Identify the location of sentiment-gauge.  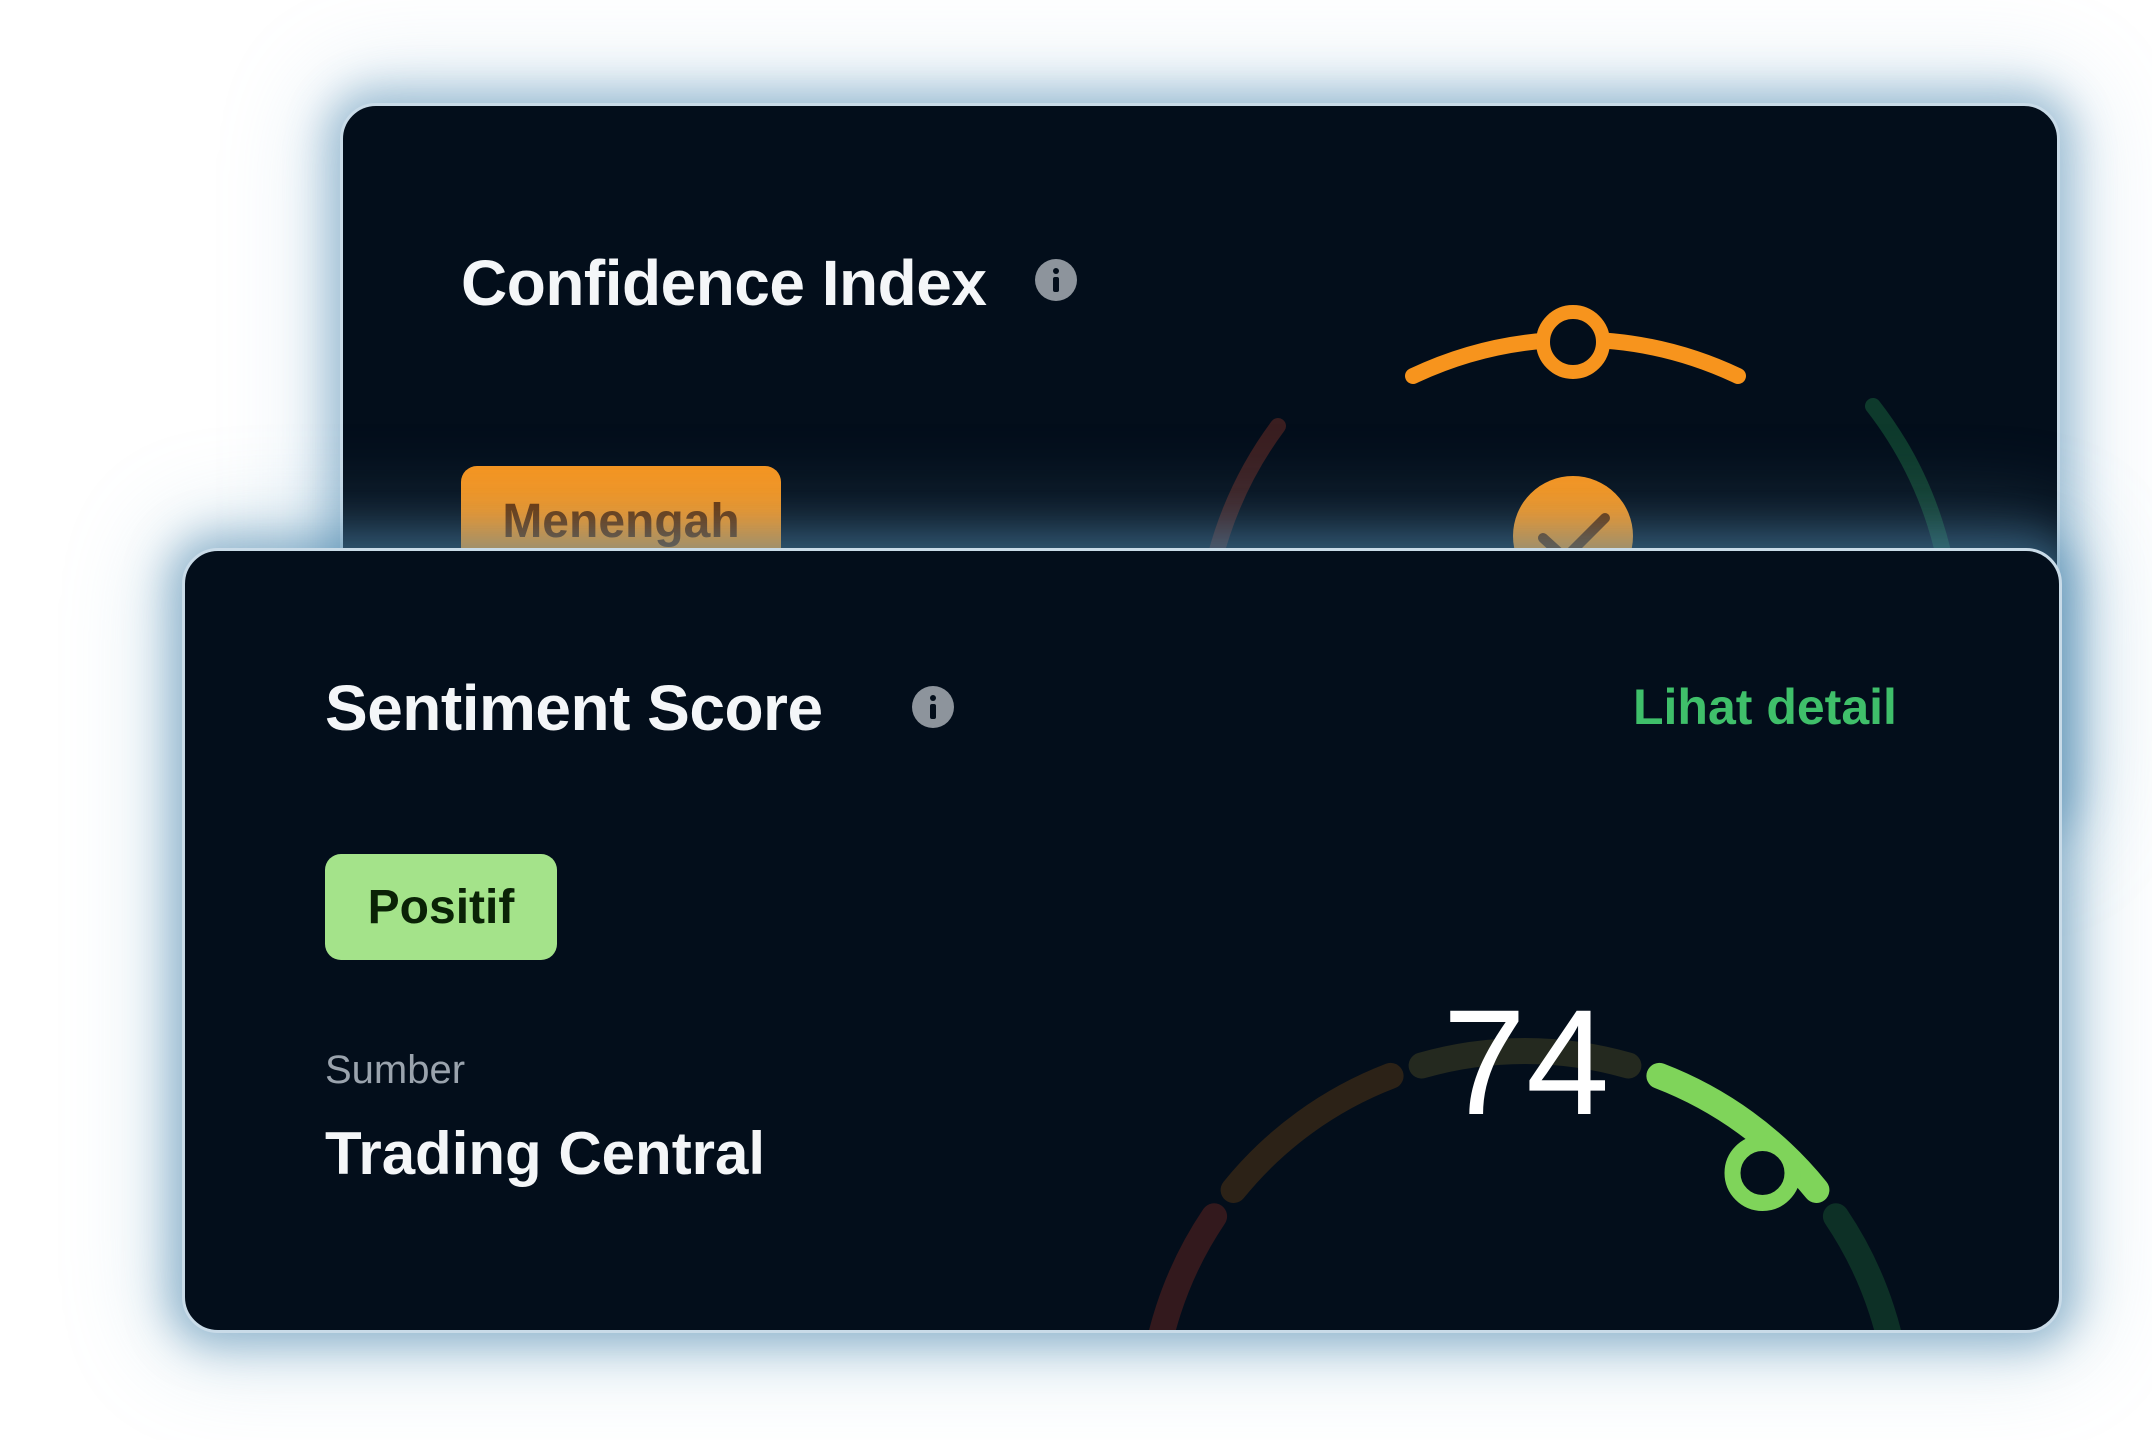
(1525, 1184).